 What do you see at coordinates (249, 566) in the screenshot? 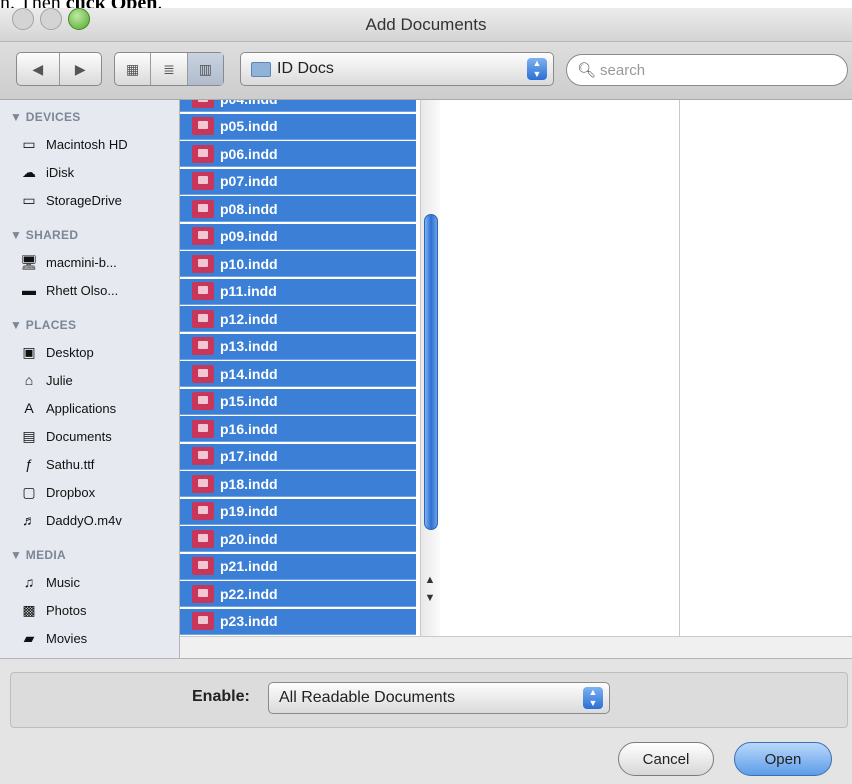
I see `file-name: p21.indd` at bounding box center [249, 566].